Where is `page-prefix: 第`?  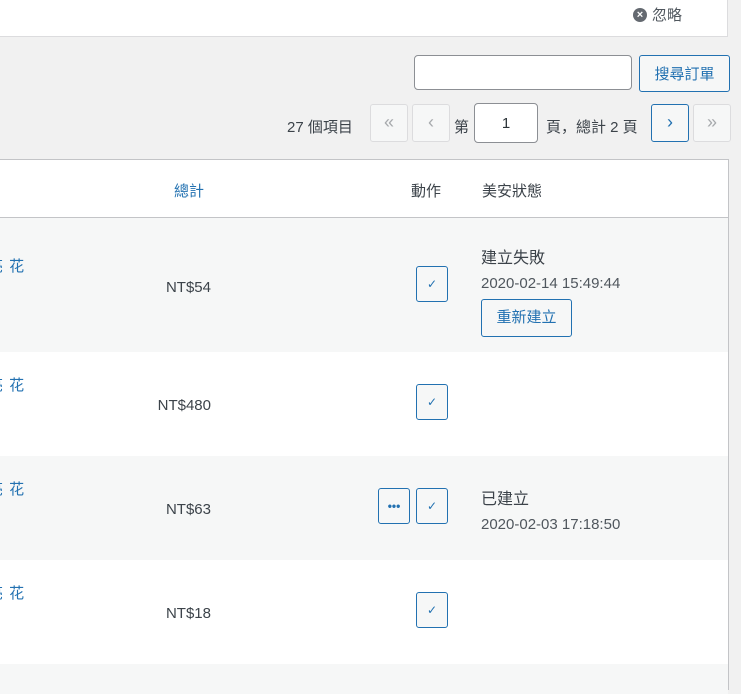
page-prefix: 第 is located at coordinates (462, 127).